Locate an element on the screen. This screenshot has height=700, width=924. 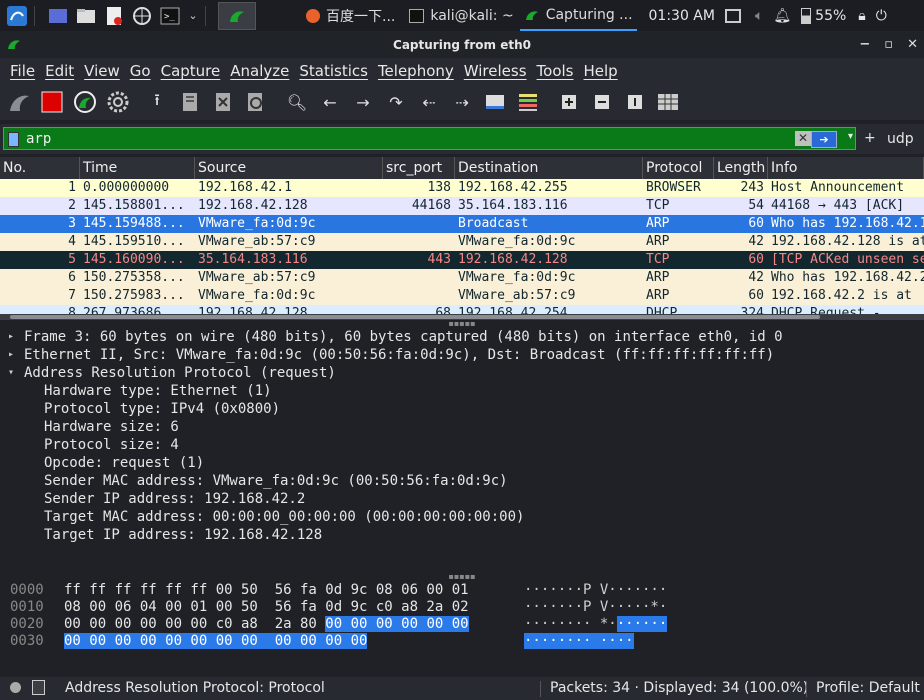
menu-wireless: Wireless is located at coordinates (495, 71).